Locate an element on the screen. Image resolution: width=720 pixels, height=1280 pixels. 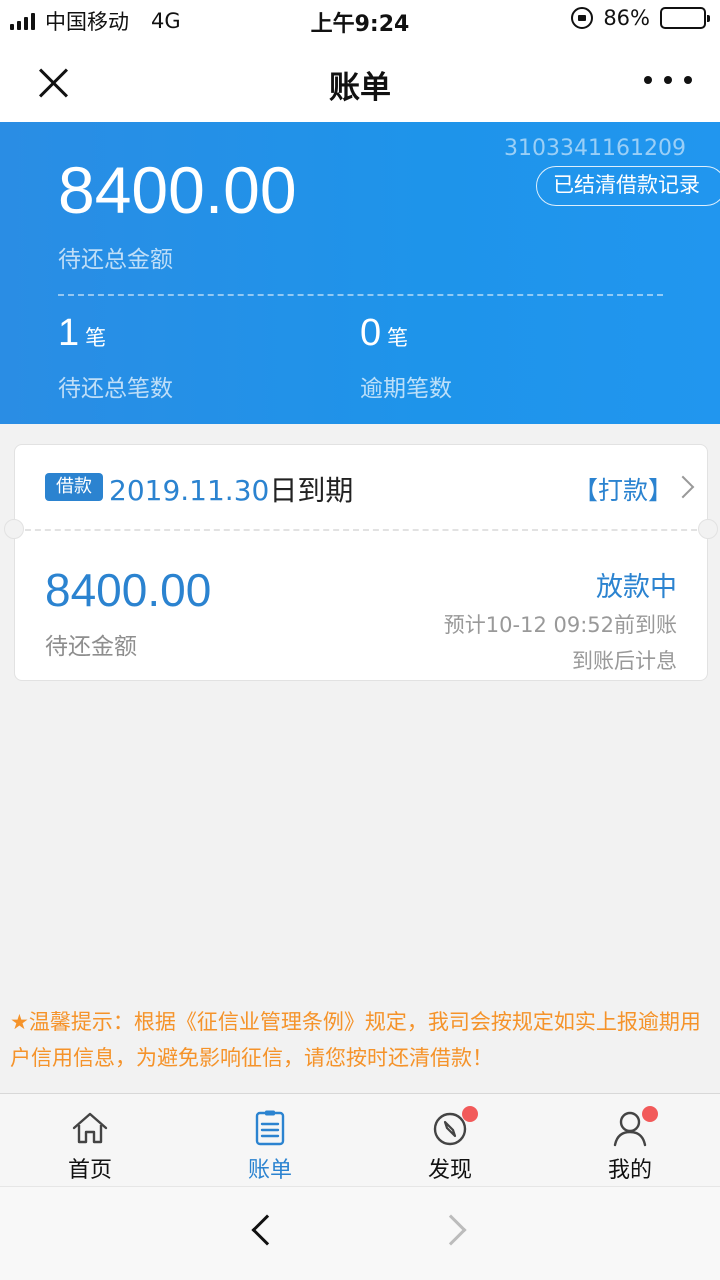
status-bar: 中国移动 4G 上午9:24 86% is located at coordinates (360, 20).